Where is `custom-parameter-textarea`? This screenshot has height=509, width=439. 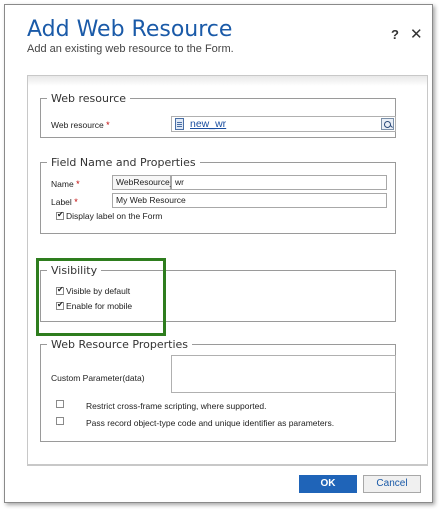 custom-parameter-textarea is located at coordinates (283, 374).